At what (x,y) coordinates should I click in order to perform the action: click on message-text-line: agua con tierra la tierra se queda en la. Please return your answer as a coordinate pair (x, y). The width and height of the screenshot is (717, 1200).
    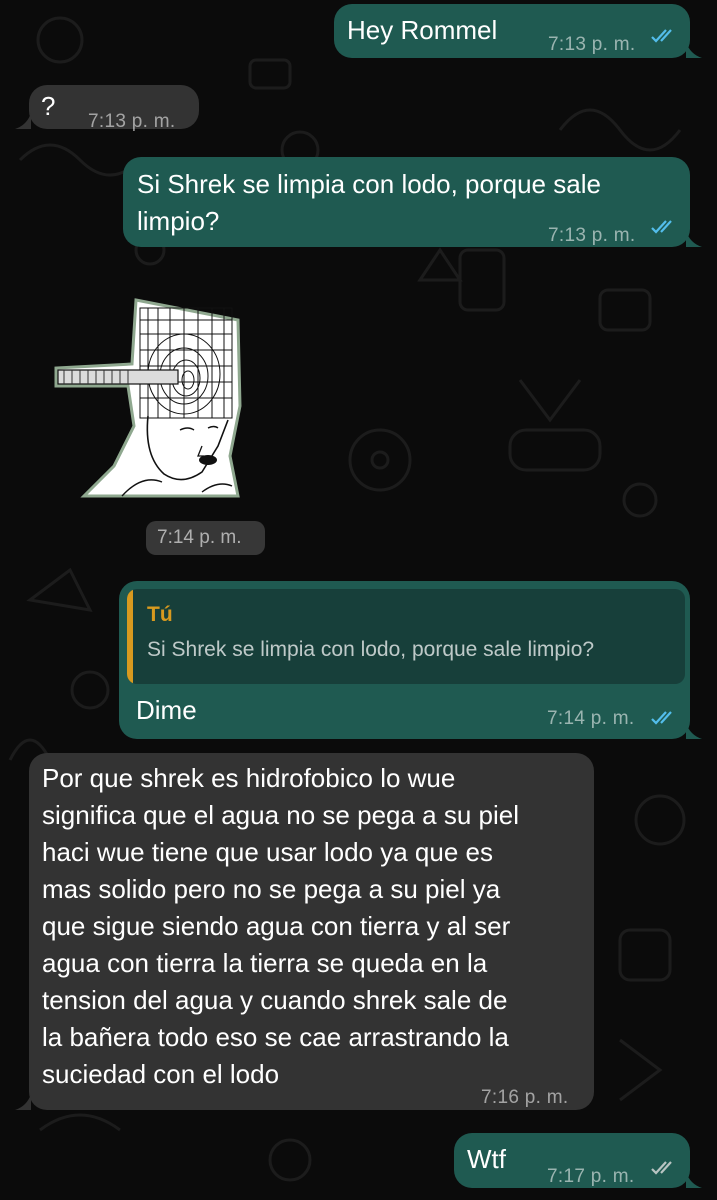
    Looking at the image, I should click on (265, 963).